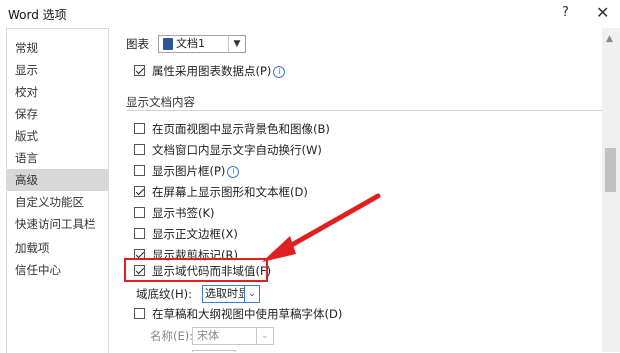 The width and height of the screenshot is (620, 353). Describe the element at coordinates (57, 114) in the screenshot. I see `sidebar-item-save: 保存` at that location.